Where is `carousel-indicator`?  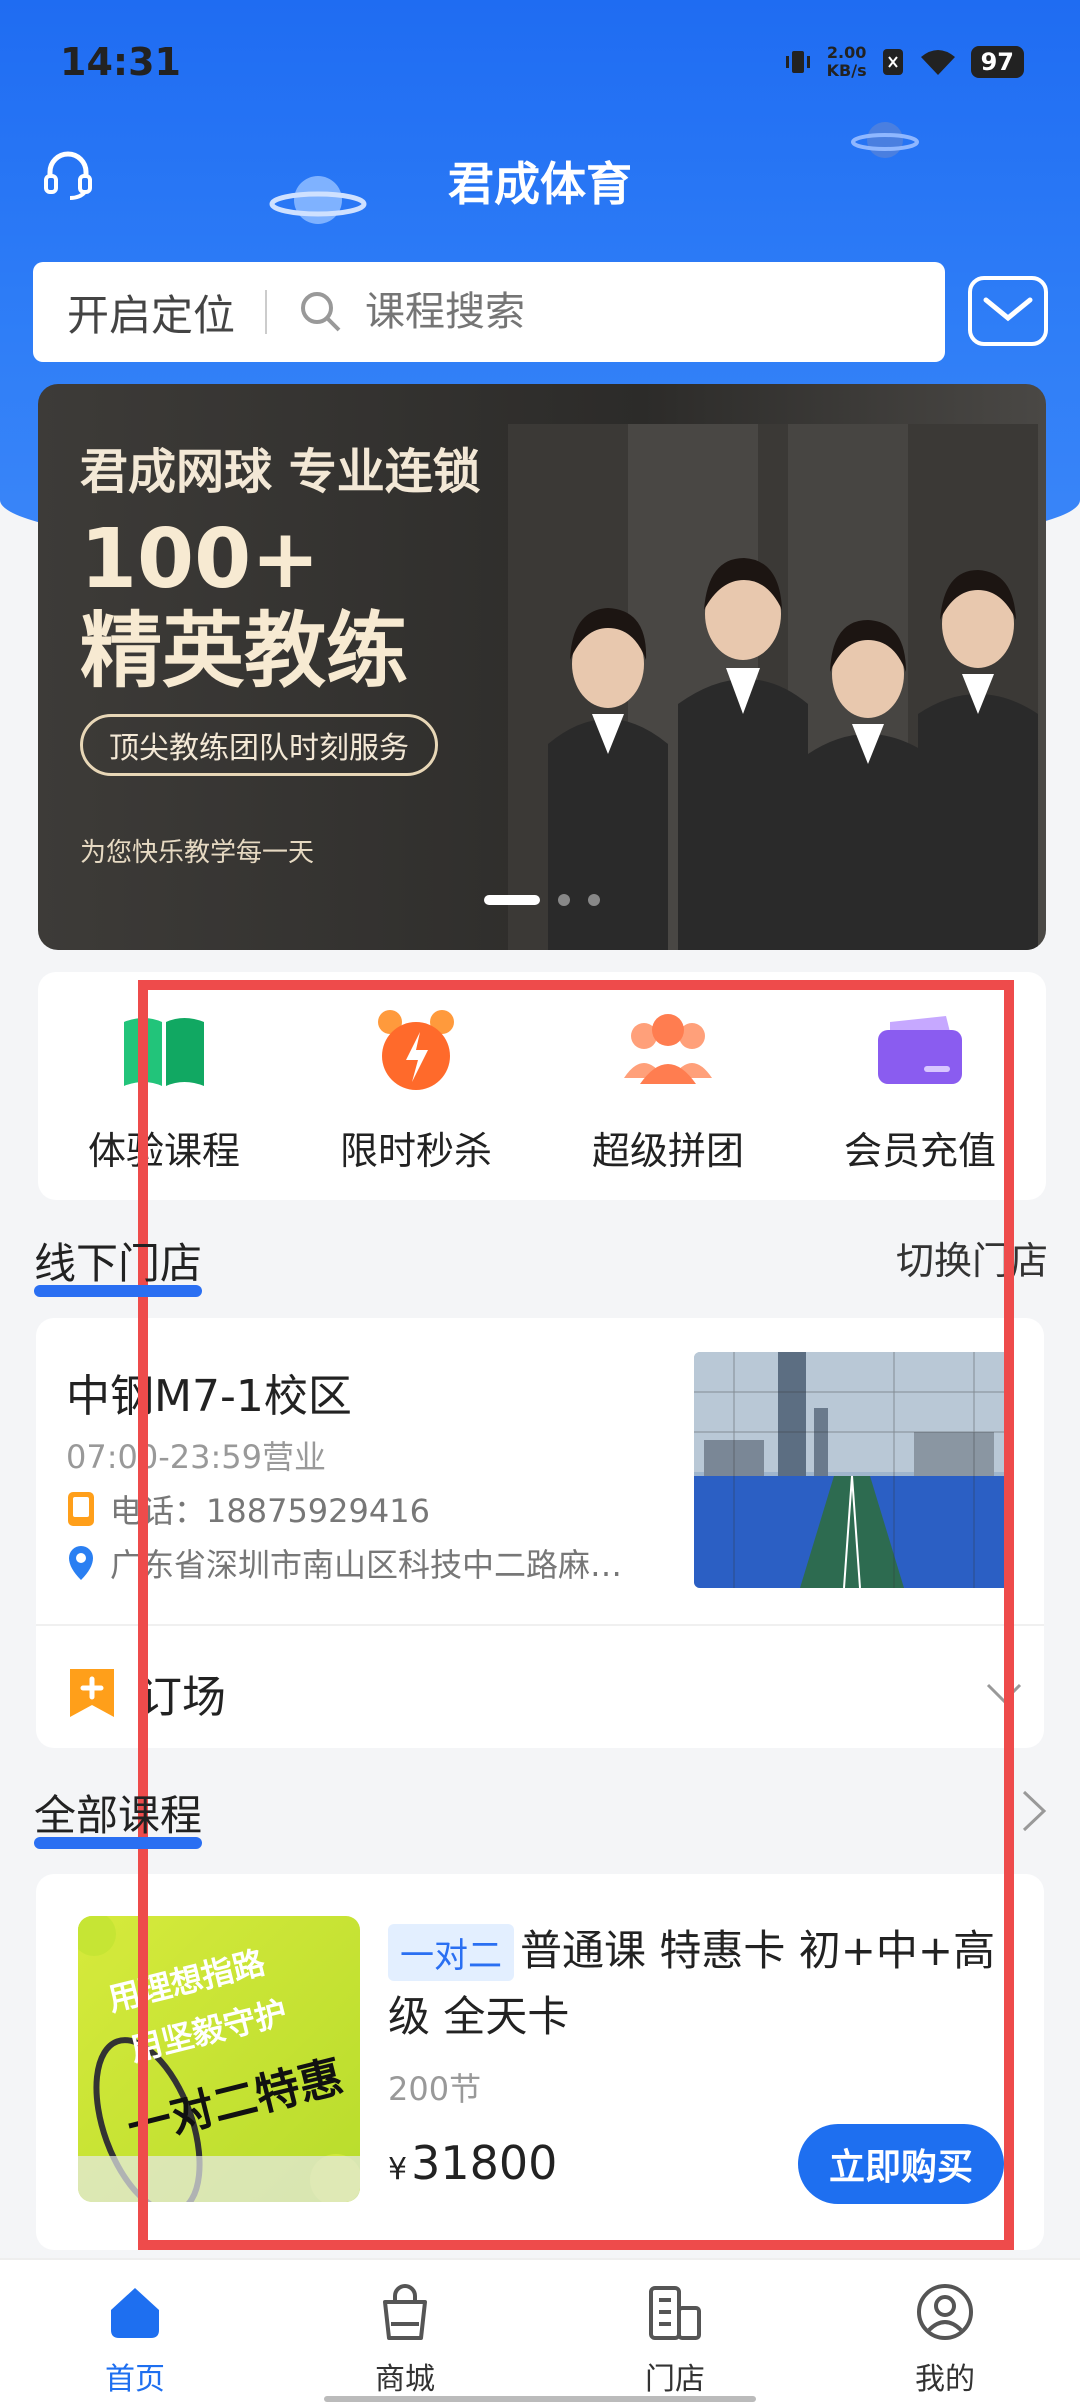 carousel-indicator is located at coordinates (542, 900).